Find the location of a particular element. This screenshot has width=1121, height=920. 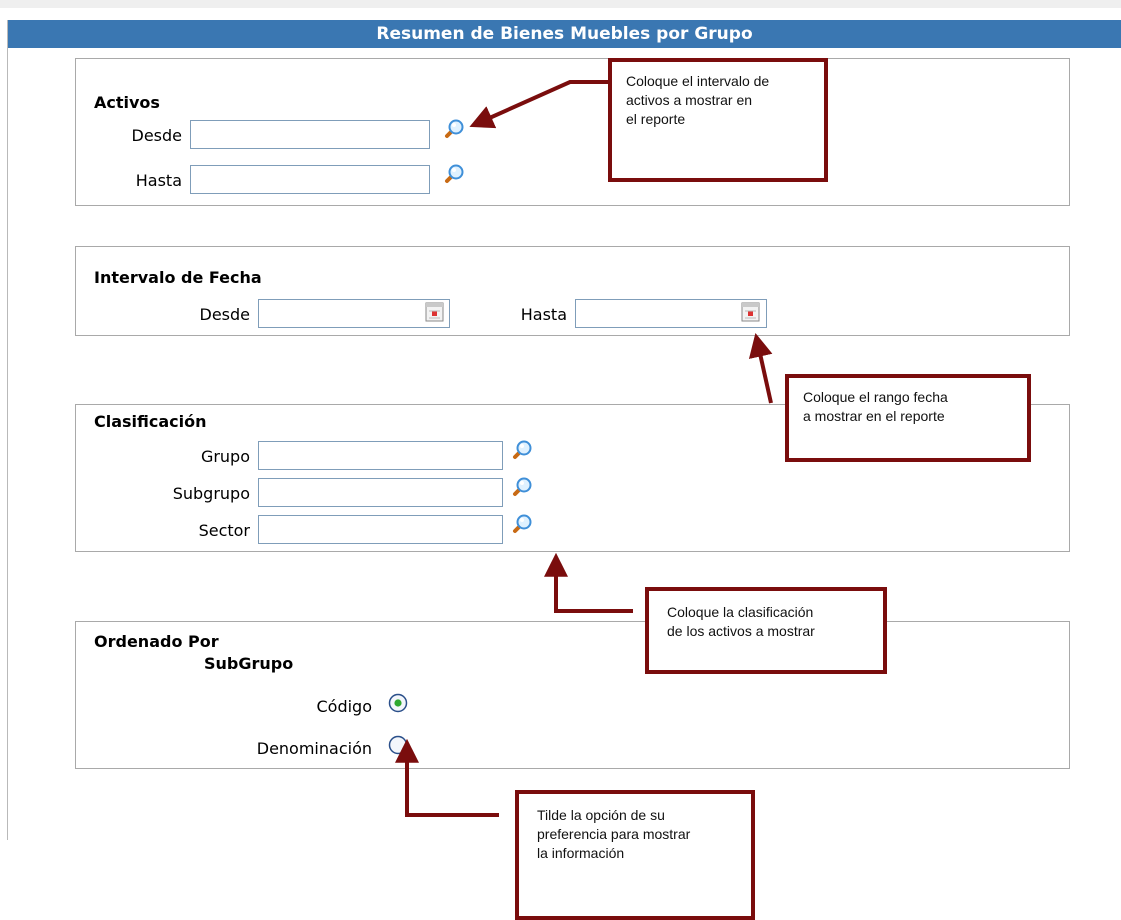

clasificacion-title: Clasificación is located at coordinates (150, 421).